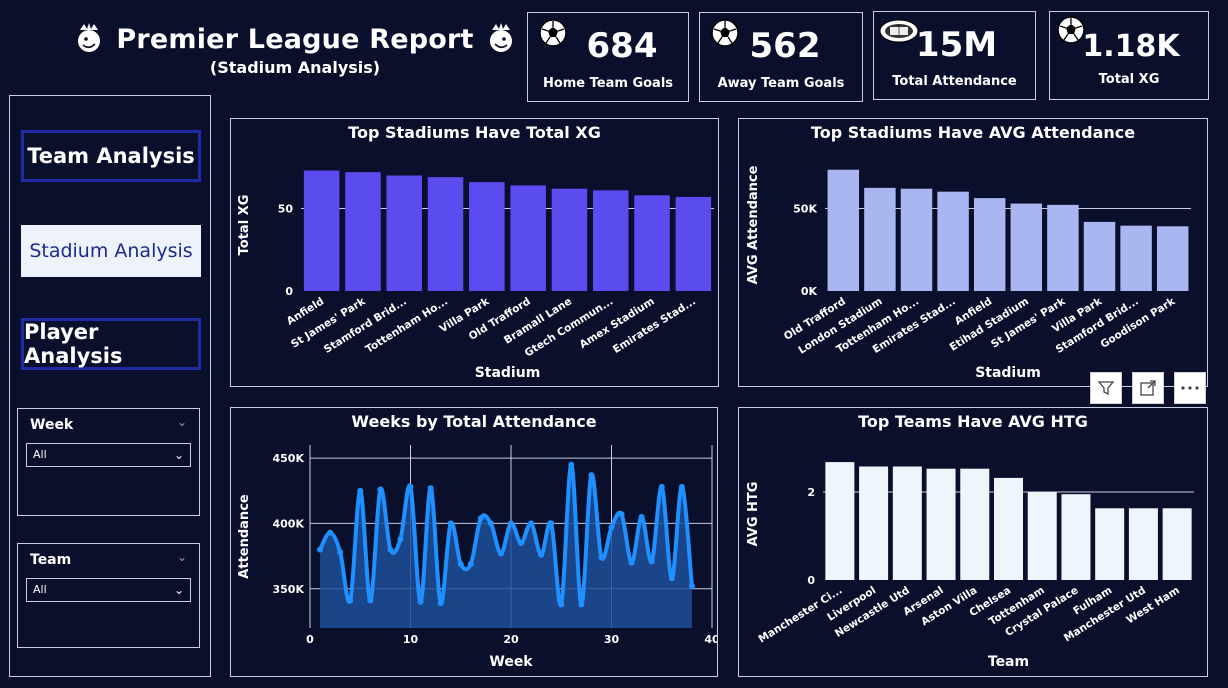 The height and width of the screenshot is (688, 1228). Describe the element at coordinates (286, 209) in the screenshot. I see `y-tick-label: 50` at that location.